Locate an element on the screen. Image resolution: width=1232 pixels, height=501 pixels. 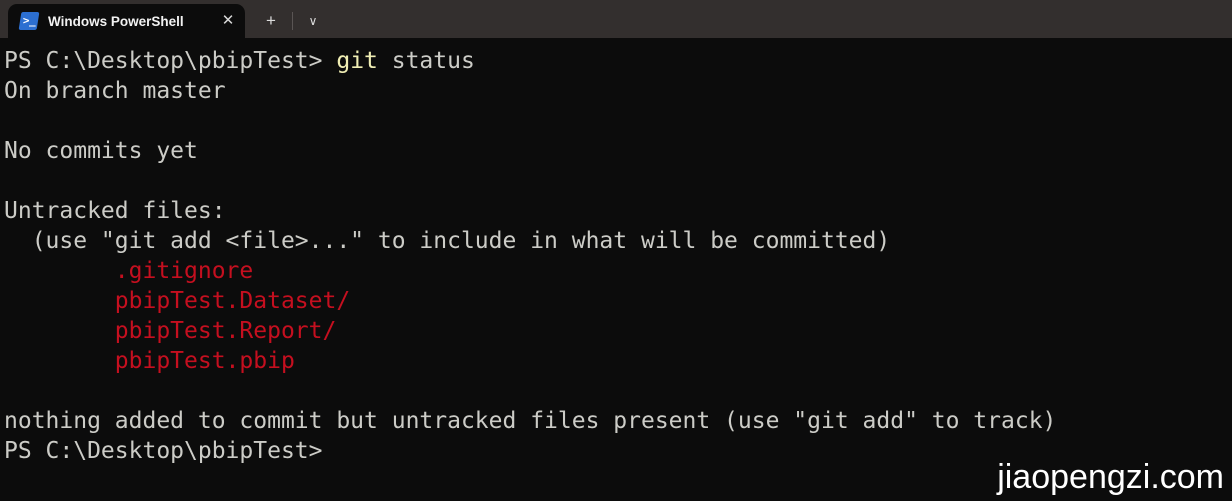
terminal-segment: .gitignore is located at coordinates (129, 271).